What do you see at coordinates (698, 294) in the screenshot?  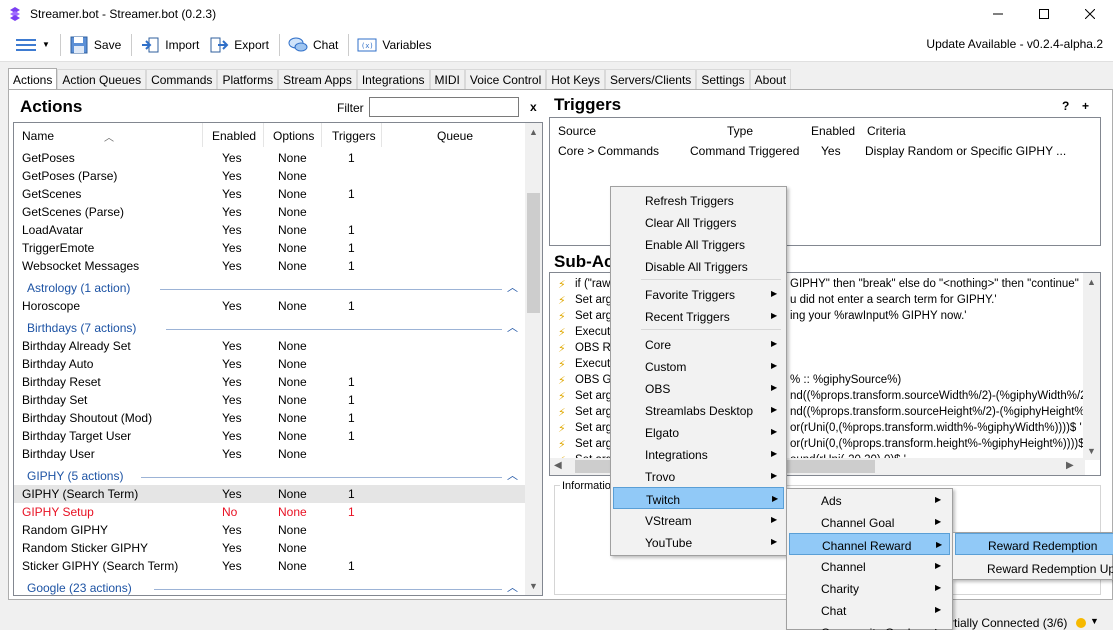 I see `menu-item: Favorite Triggers ▶` at bounding box center [698, 294].